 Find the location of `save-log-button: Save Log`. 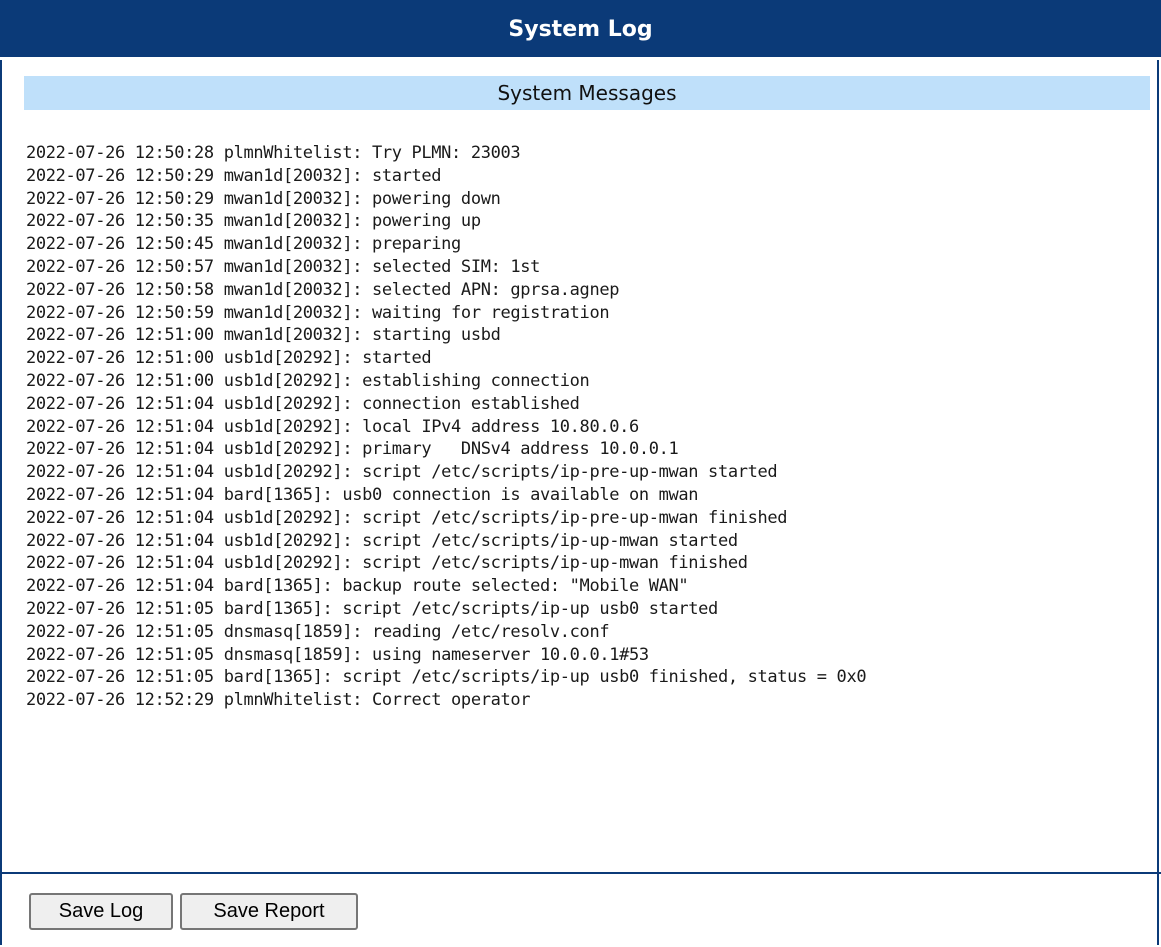

save-log-button: Save Log is located at coordinates (101, 911).